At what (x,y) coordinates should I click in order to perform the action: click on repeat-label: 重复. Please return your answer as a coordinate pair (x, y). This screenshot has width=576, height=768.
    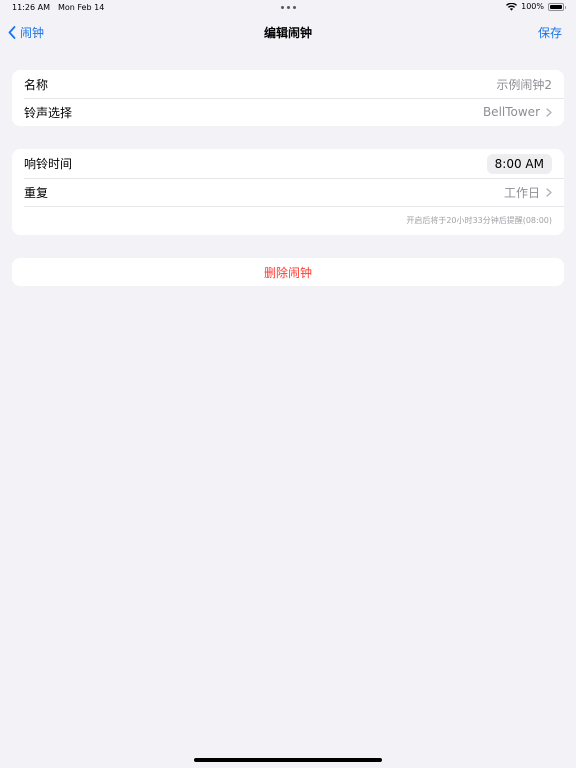
    Looking at the image, I should click on (36, 192).